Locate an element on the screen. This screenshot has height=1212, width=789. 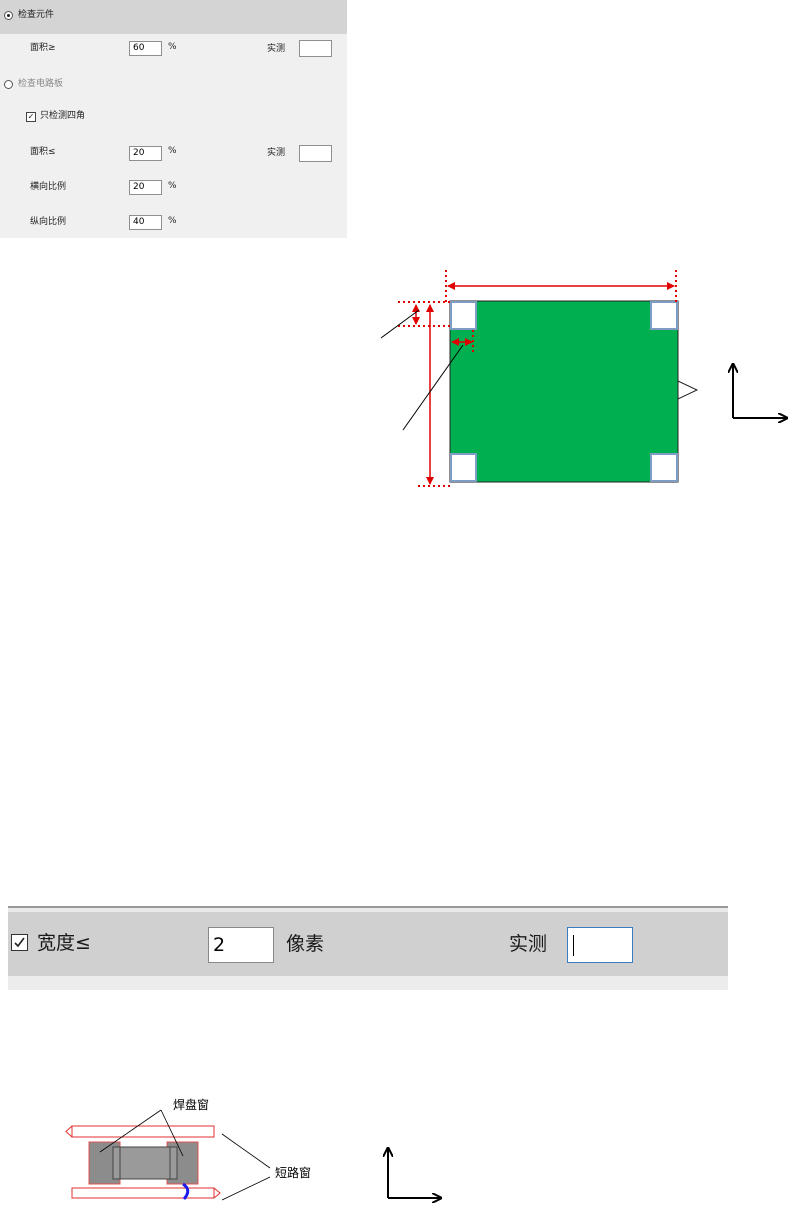
corner-pad-top-left is located at coordinates (463, 315).